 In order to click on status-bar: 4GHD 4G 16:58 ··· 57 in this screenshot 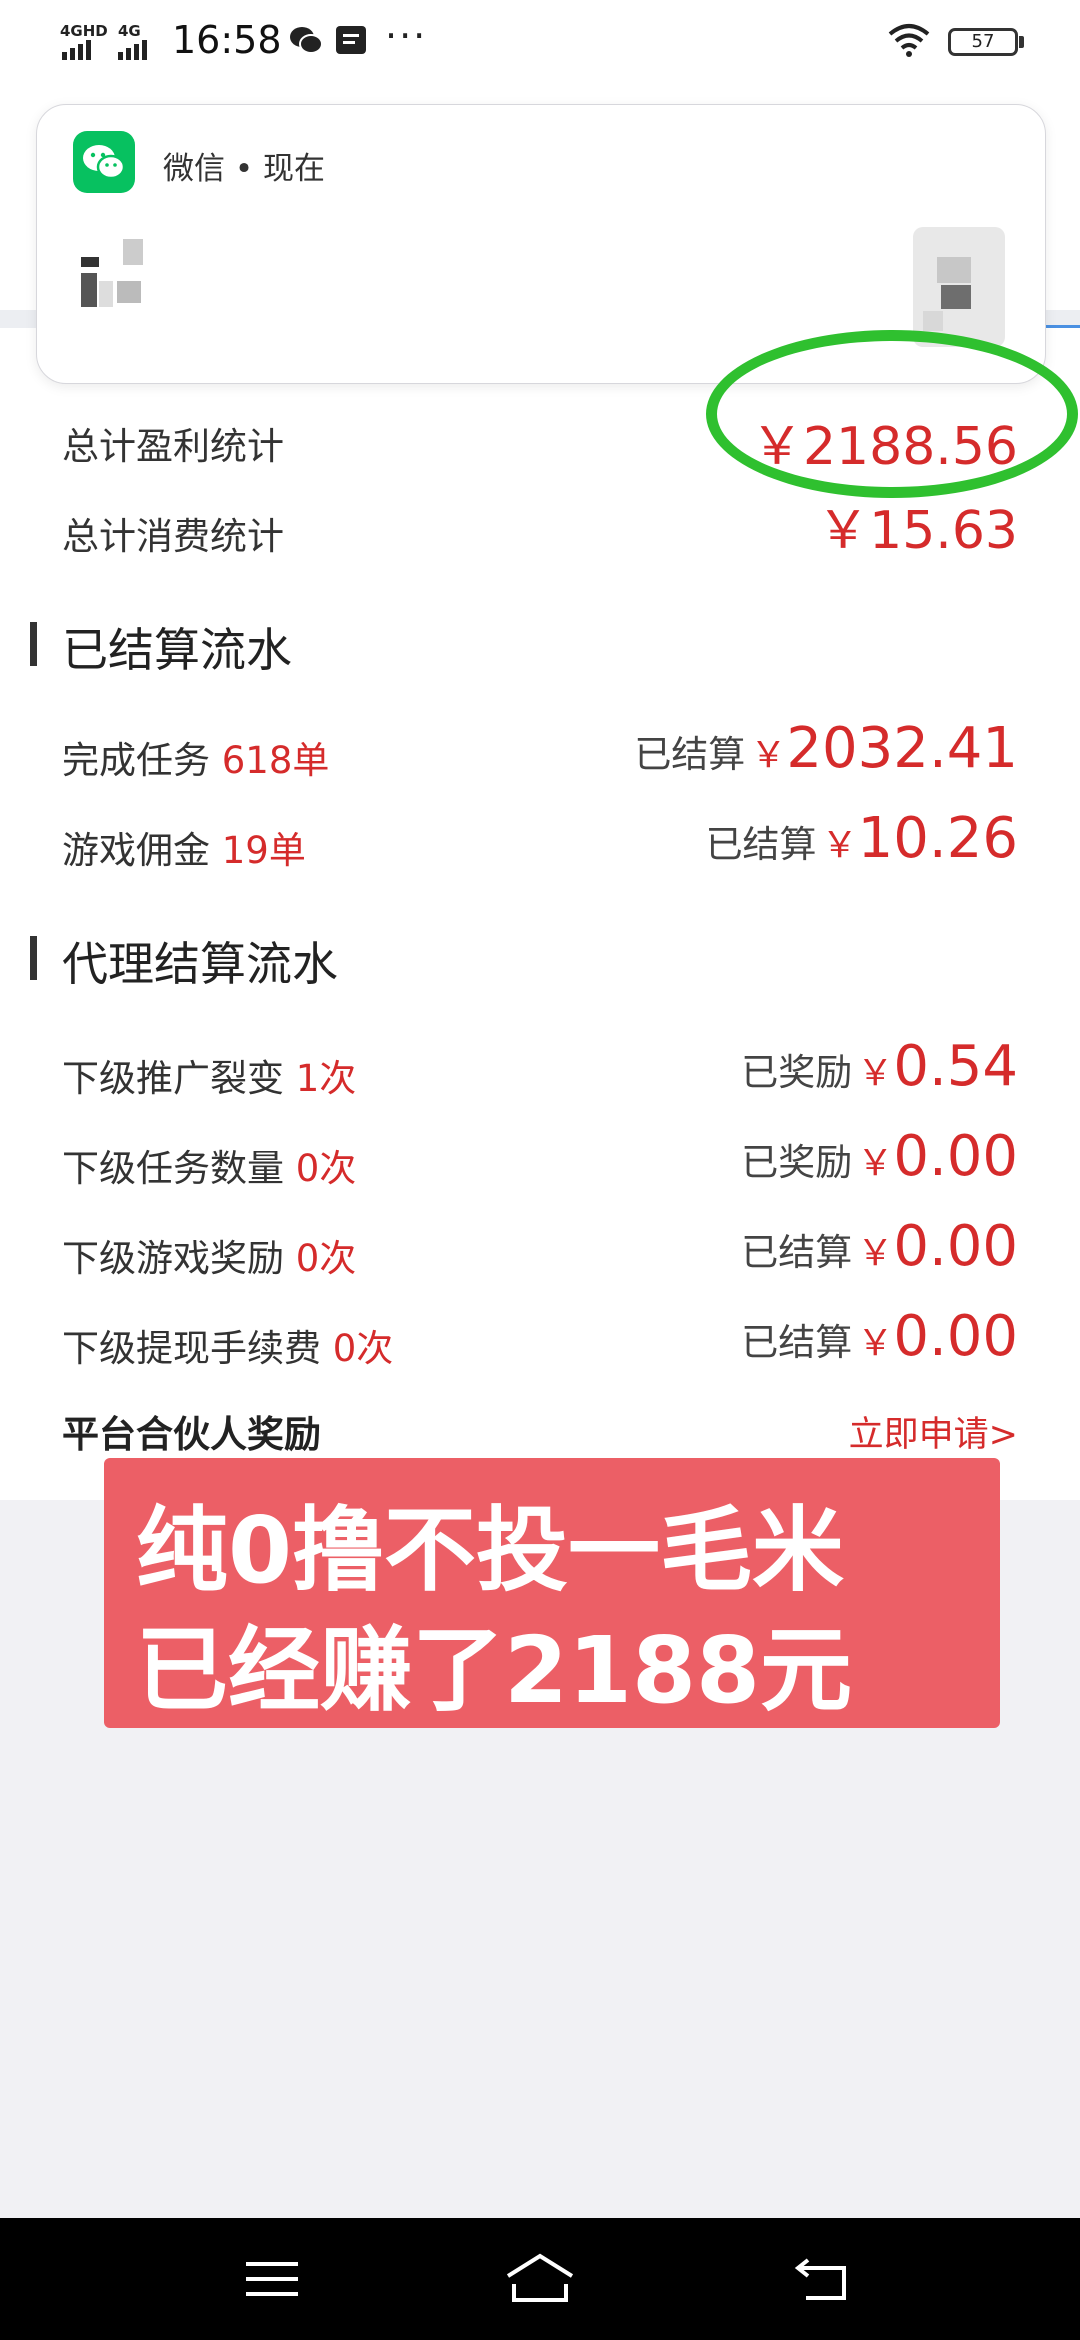, I will do `click(540, 45)`.